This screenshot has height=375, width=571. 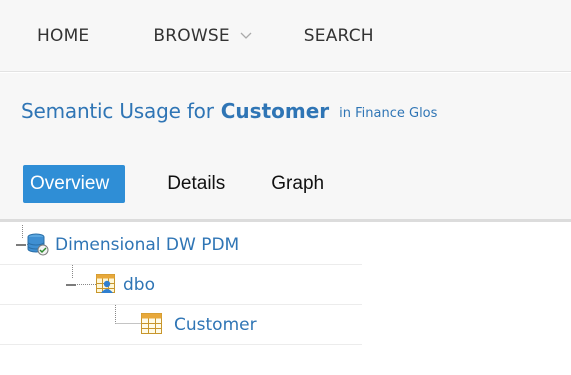 What do you see at coordinates (117, 111) in the screenshot?
I see `title-prefix: Semantic Usage for` at bounding box center [117, 111].